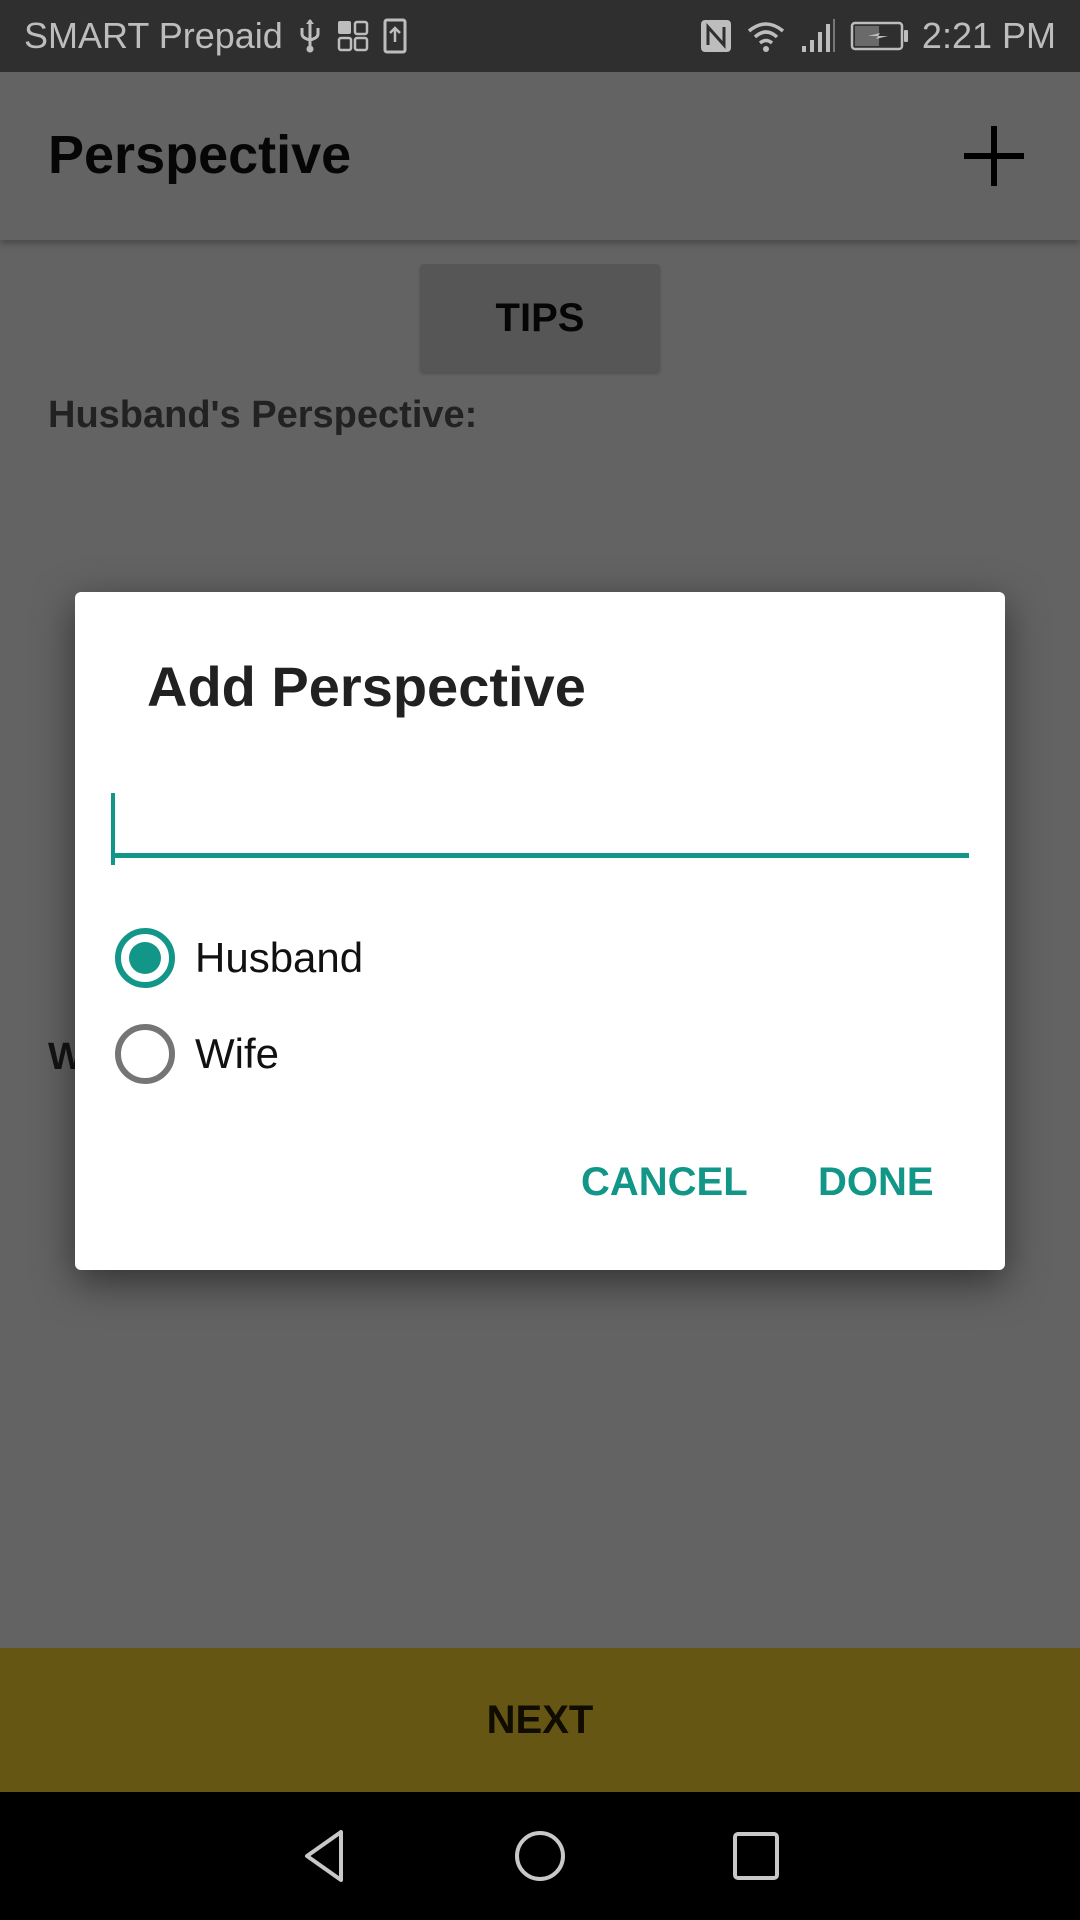 The image size is (1080, 1920). I want to click on back-icon, so click(324, 1856).